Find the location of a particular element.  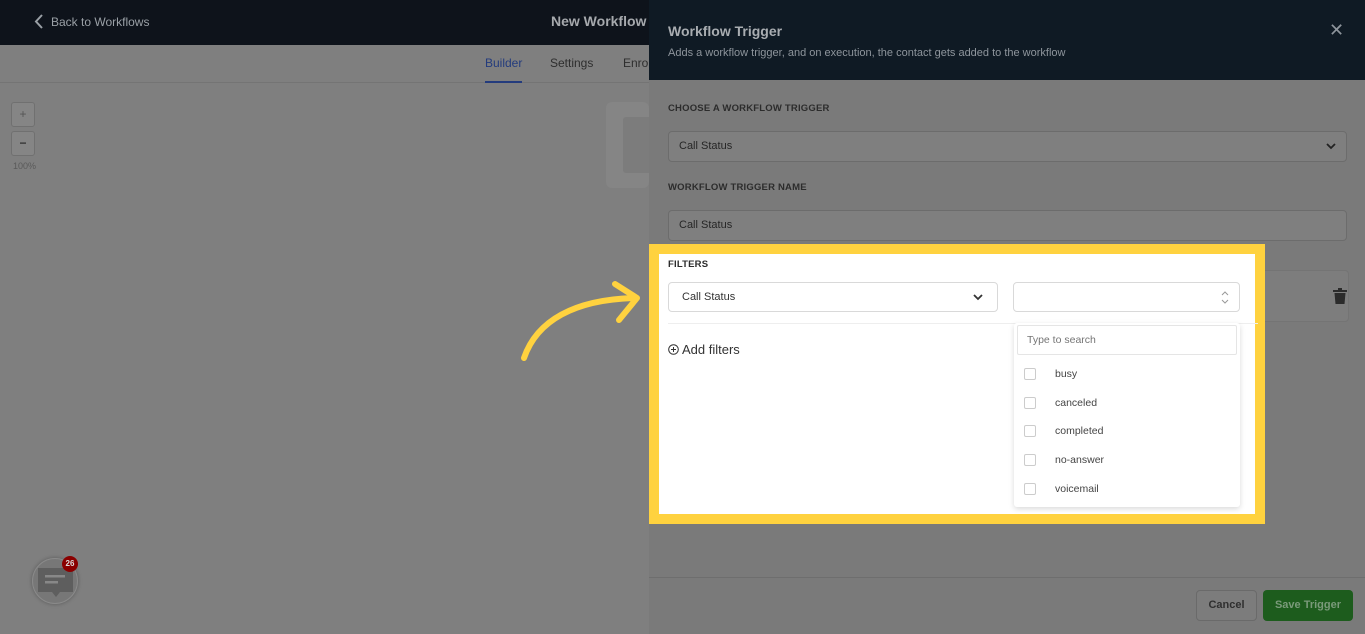

trigger-select-value: Call Status is located at coordinates (706, 146).